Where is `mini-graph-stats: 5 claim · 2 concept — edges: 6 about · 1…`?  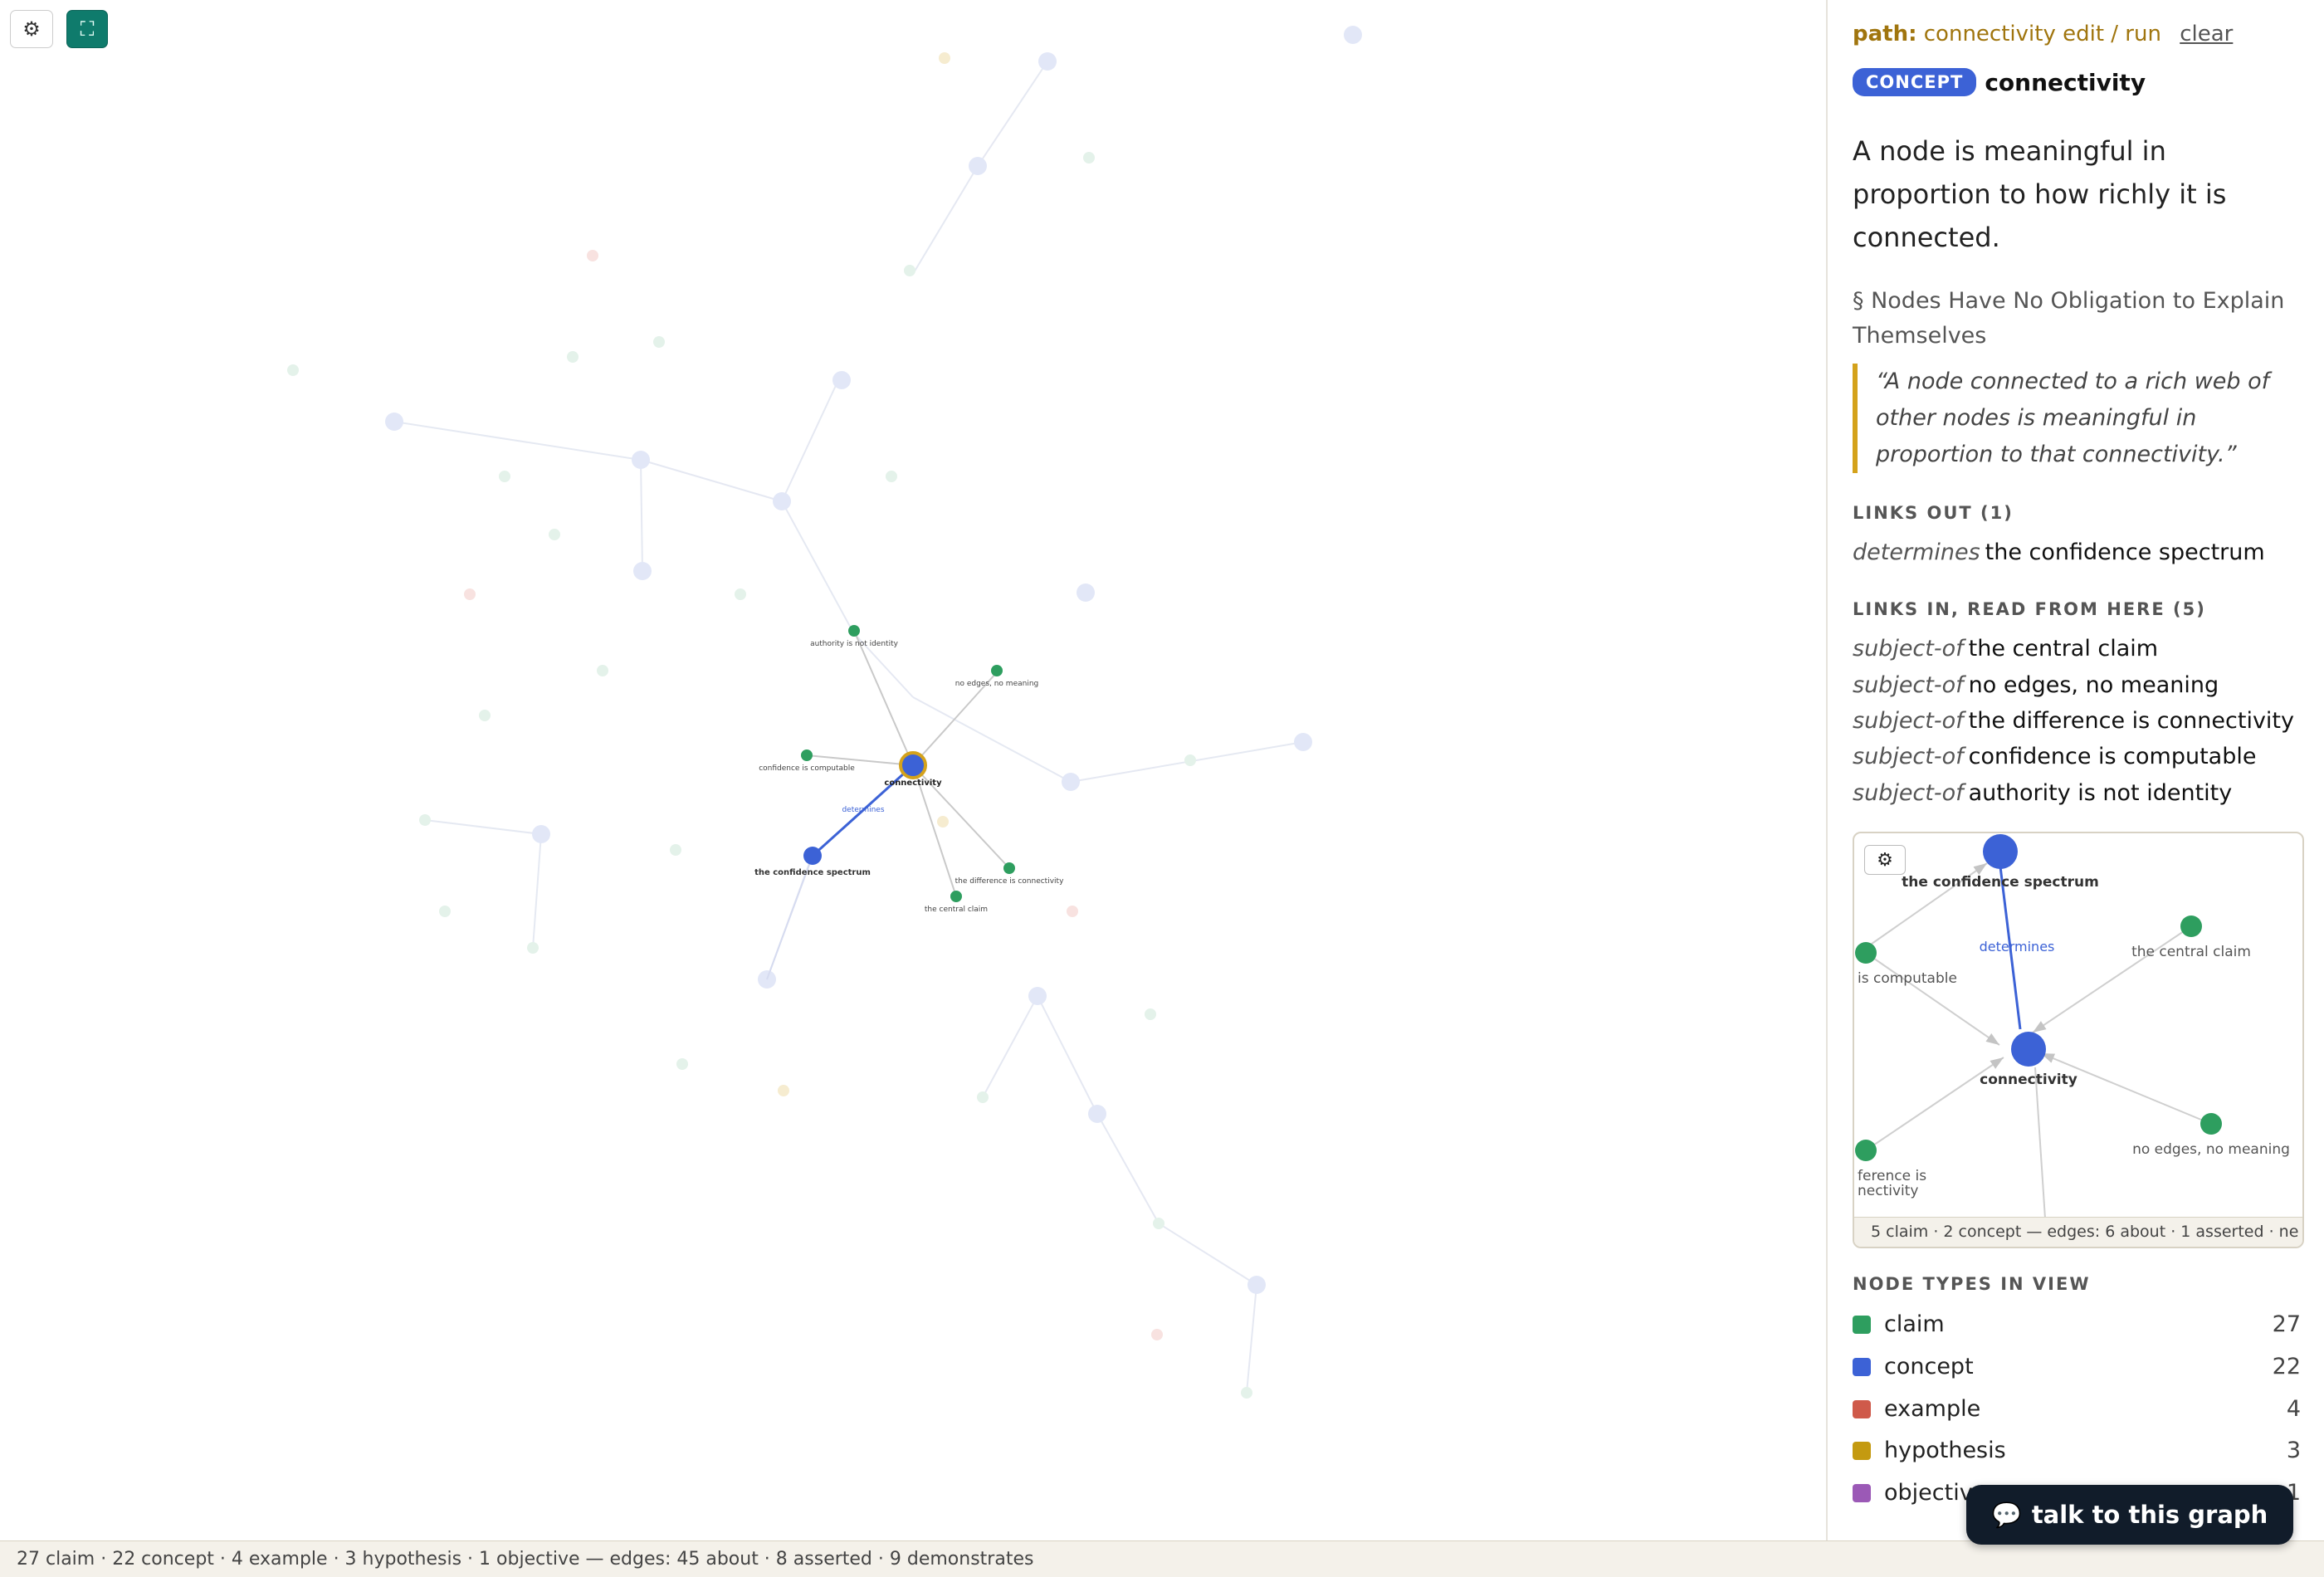
mini-graph-stats: 5 claim · 2 concept — edges: 6 about · 1… is located at coordinates (2078, 1232).